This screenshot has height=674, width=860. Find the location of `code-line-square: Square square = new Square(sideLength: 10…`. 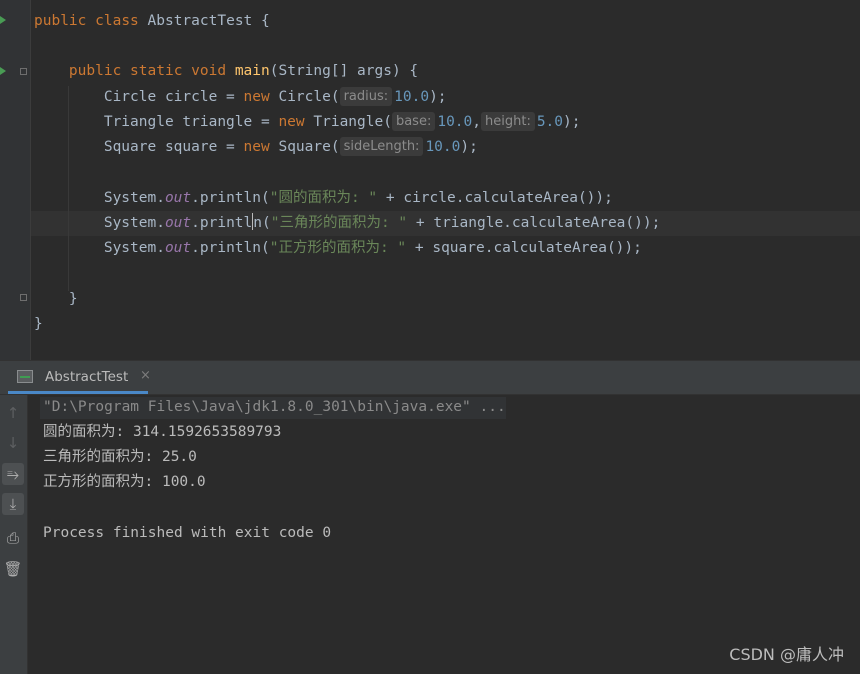

code-line-square: Square square = new Square(sideLength: 10… is located at coordinates (256, 147).